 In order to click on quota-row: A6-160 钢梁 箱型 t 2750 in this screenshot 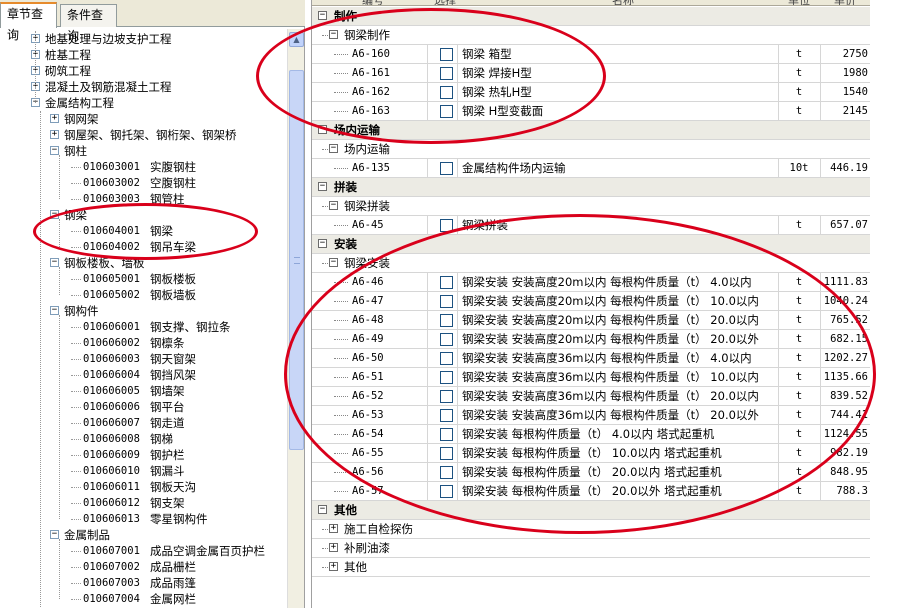, I will do `click(591, 54)`.